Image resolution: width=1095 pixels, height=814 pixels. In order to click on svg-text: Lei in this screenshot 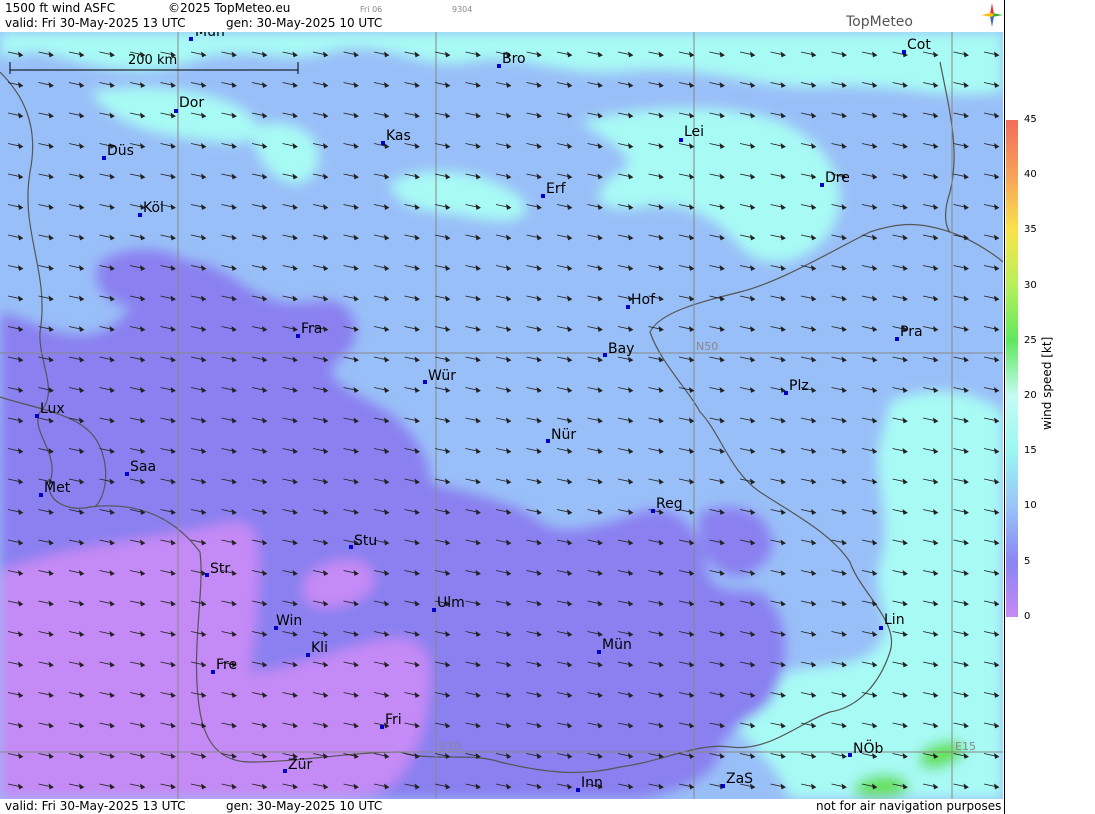, I will do `click(694, 132)`.